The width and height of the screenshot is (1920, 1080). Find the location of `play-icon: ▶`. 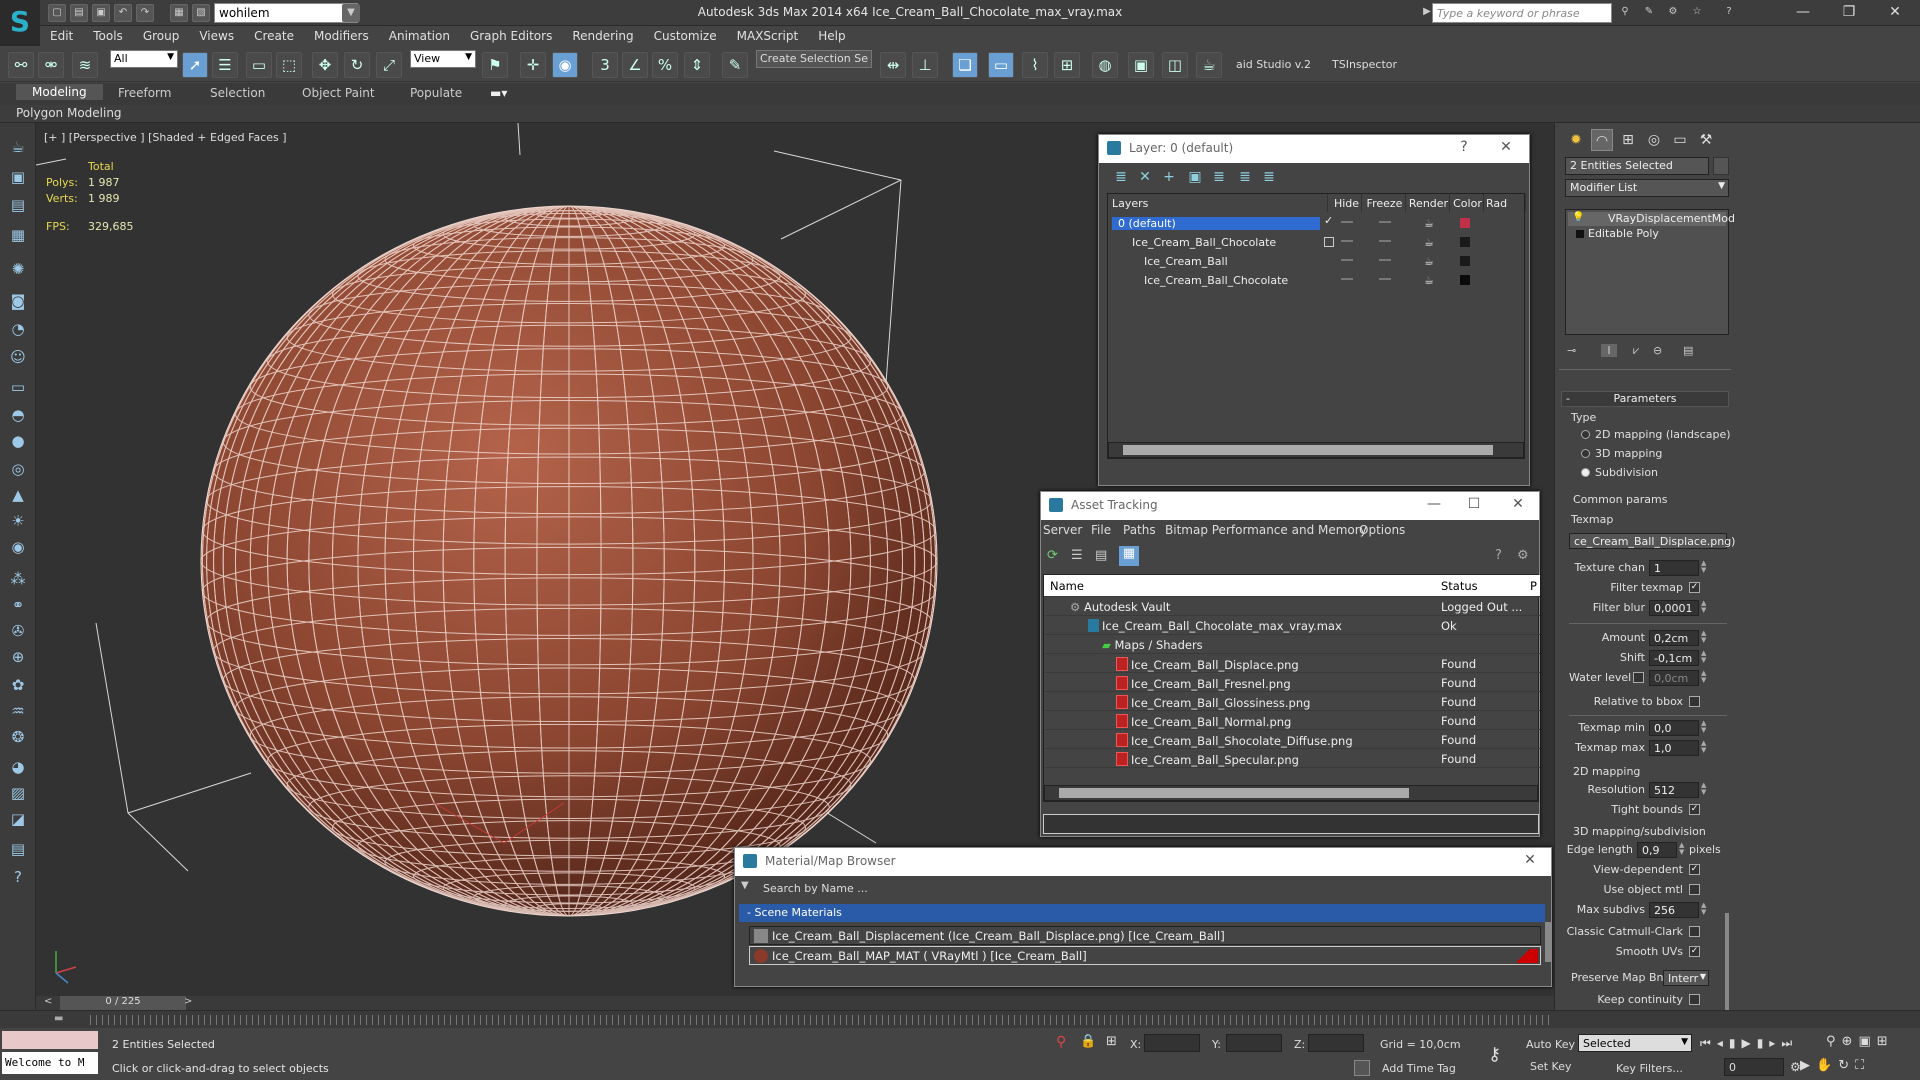

play-icon: ▶ is located at coordinates (1748, 1043).